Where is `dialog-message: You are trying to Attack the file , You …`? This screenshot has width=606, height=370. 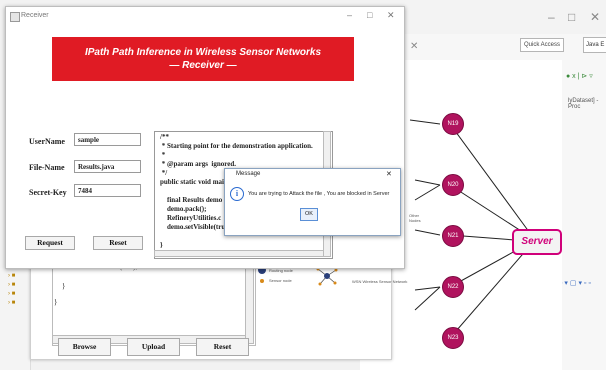
dialog-message: You are trying to Attack the file , You … is located at coordinates (319, 194).